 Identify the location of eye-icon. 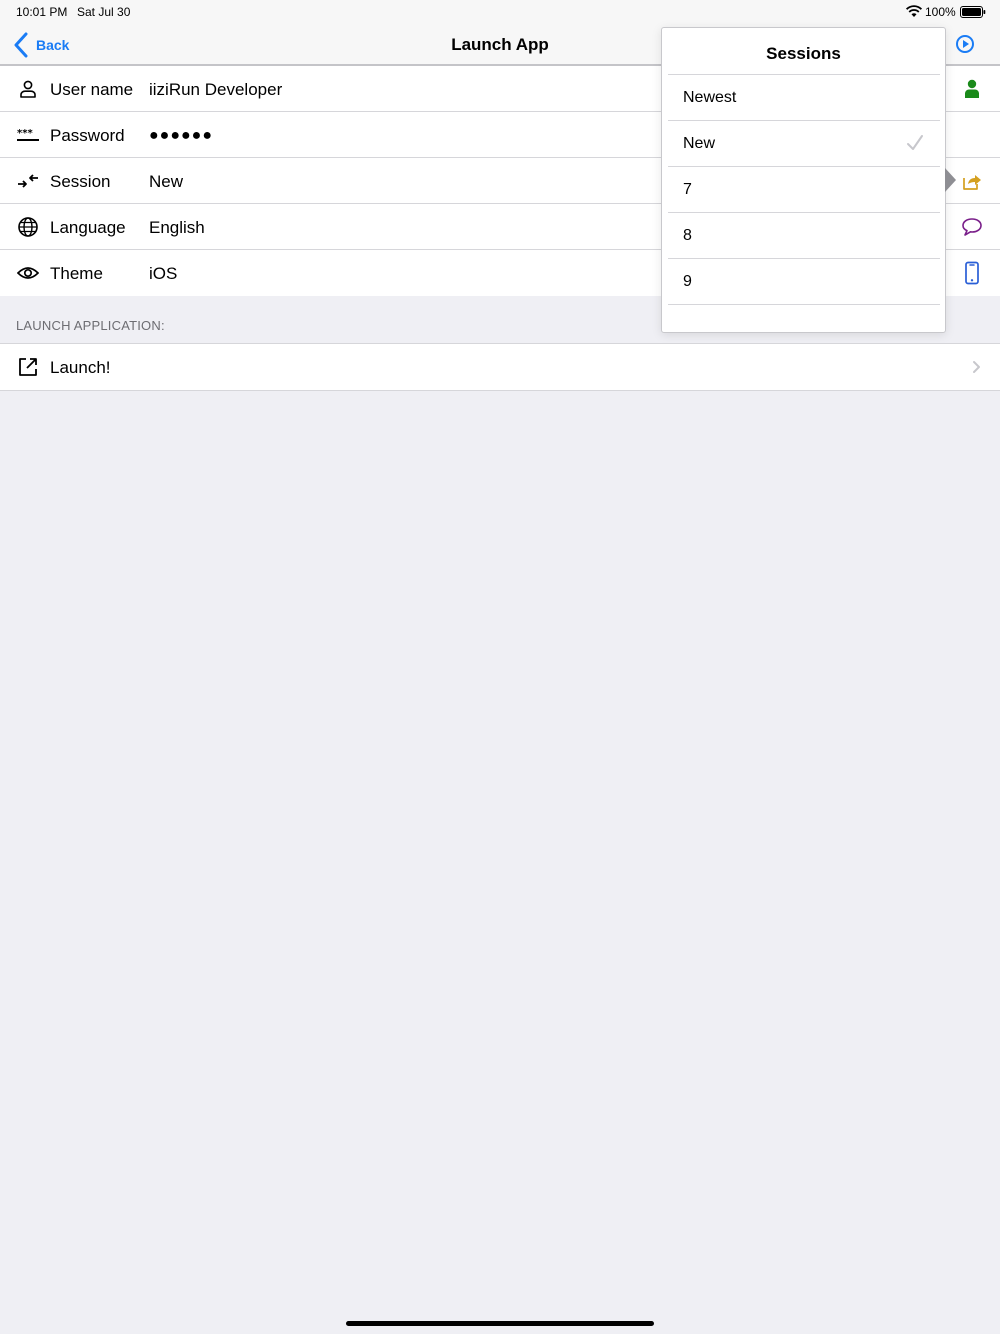
(28, 273).